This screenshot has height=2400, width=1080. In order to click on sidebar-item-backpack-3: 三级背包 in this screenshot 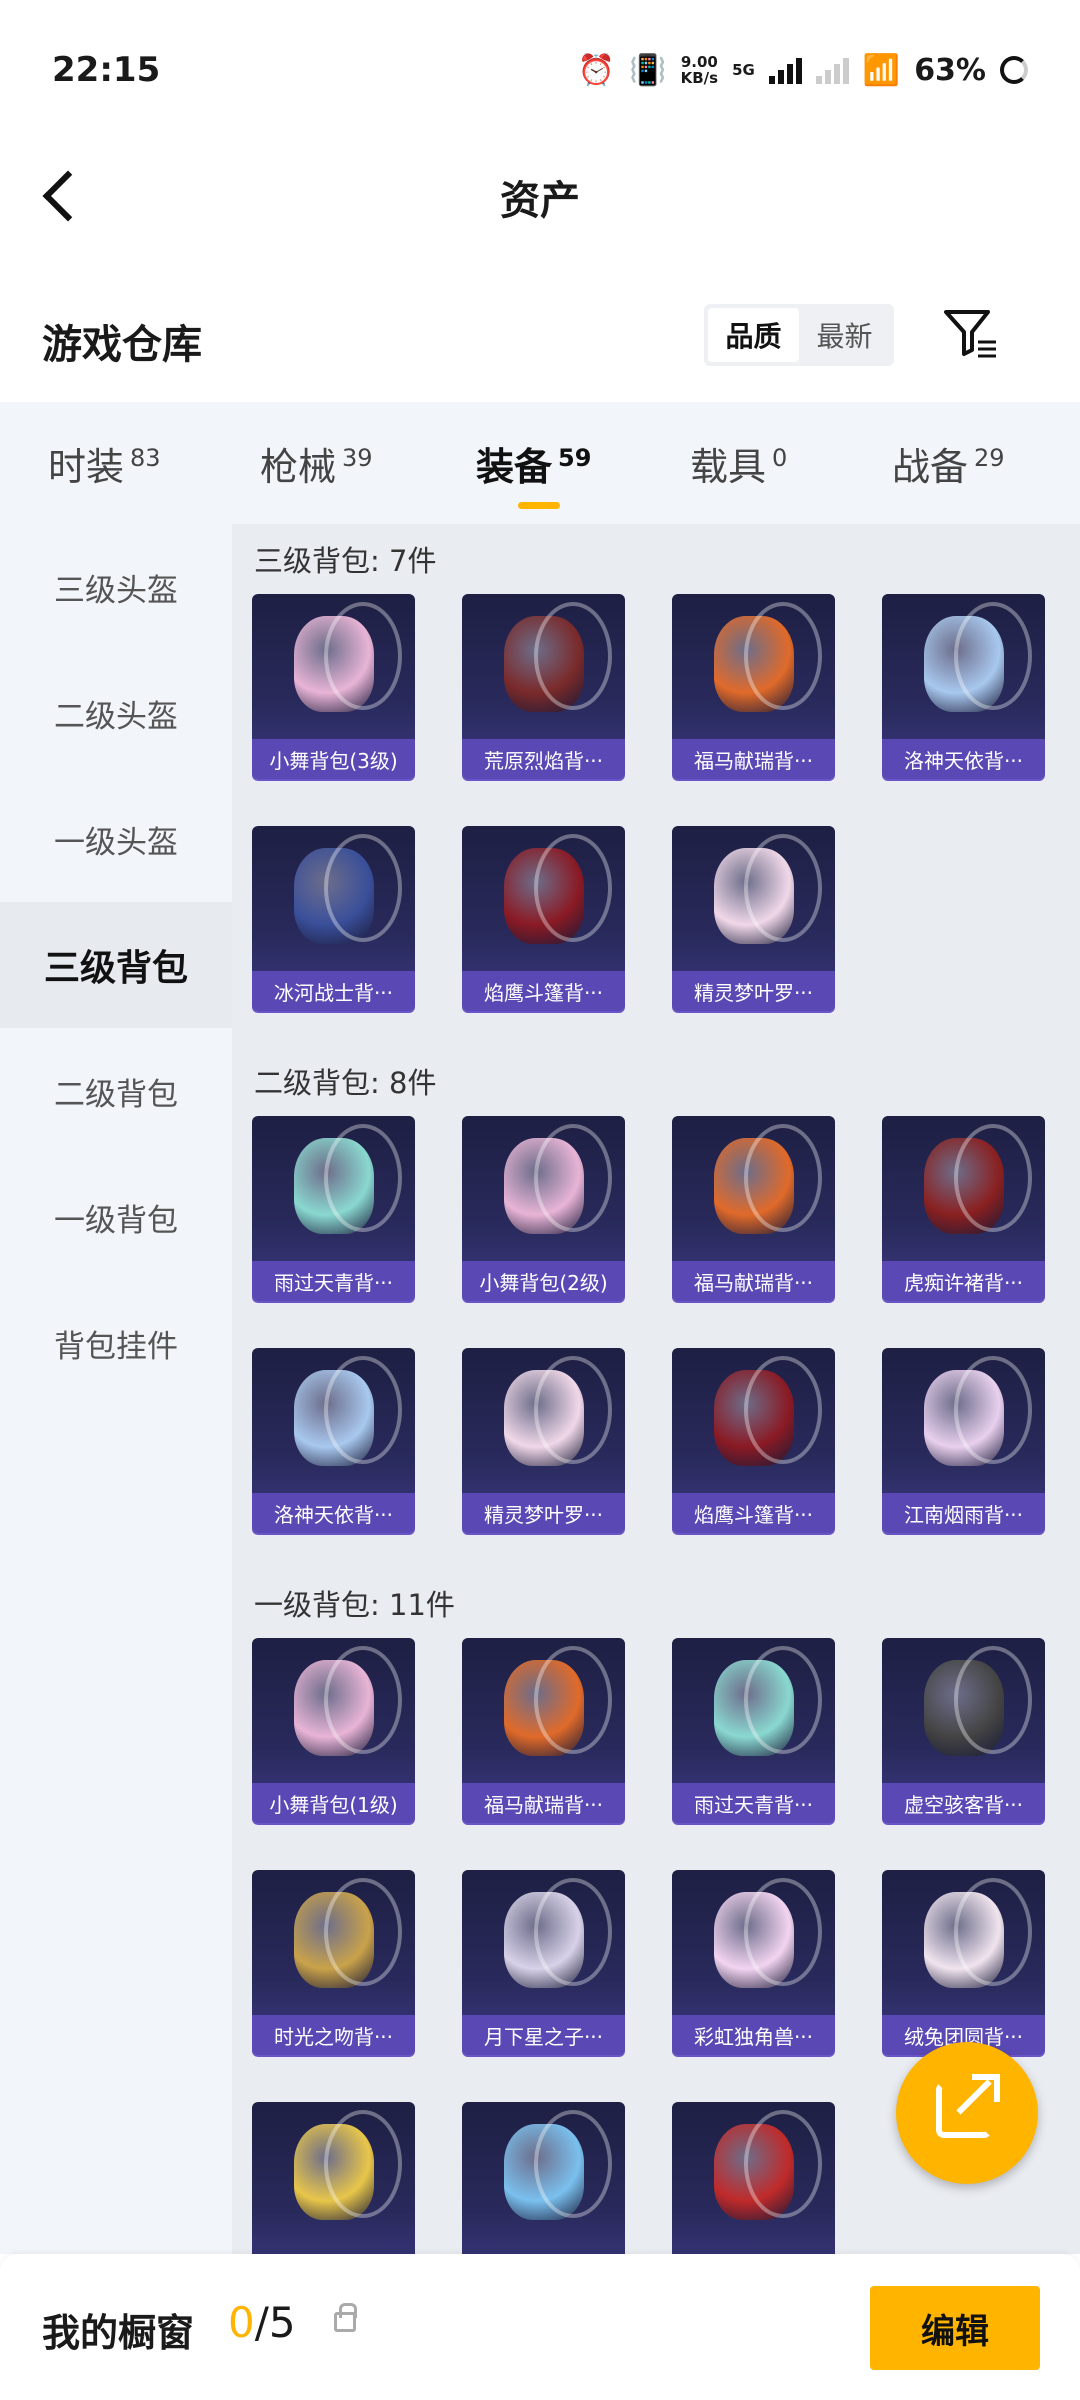, I will do `click(116, 965)`.